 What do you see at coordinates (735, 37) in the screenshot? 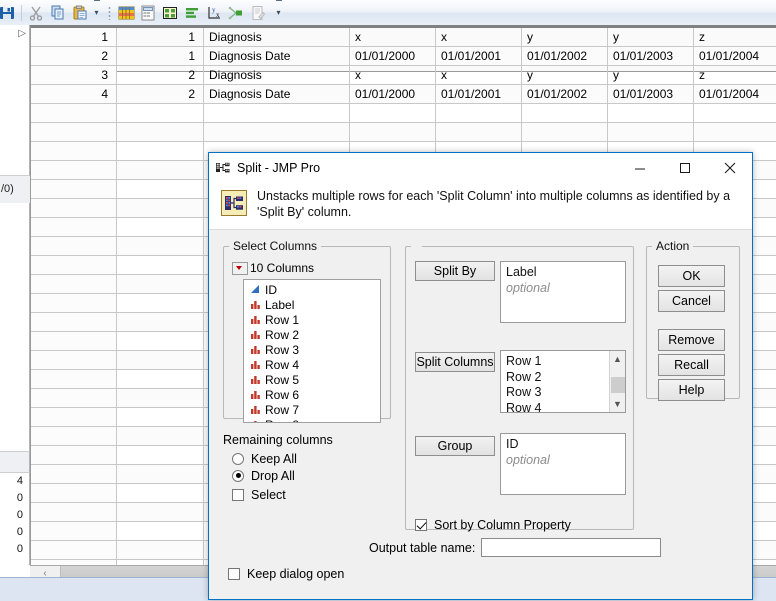
I see `table-cell: z` at bounding box center [735, 37].